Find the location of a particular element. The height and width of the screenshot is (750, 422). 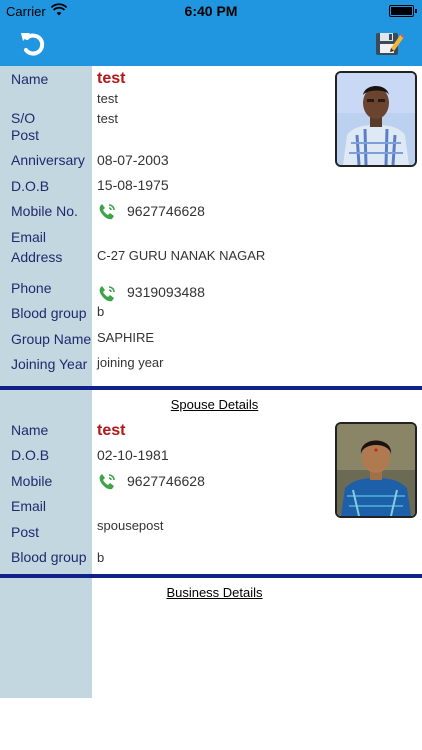

spouse-post-label: Post is located at coordinates (25, 532).